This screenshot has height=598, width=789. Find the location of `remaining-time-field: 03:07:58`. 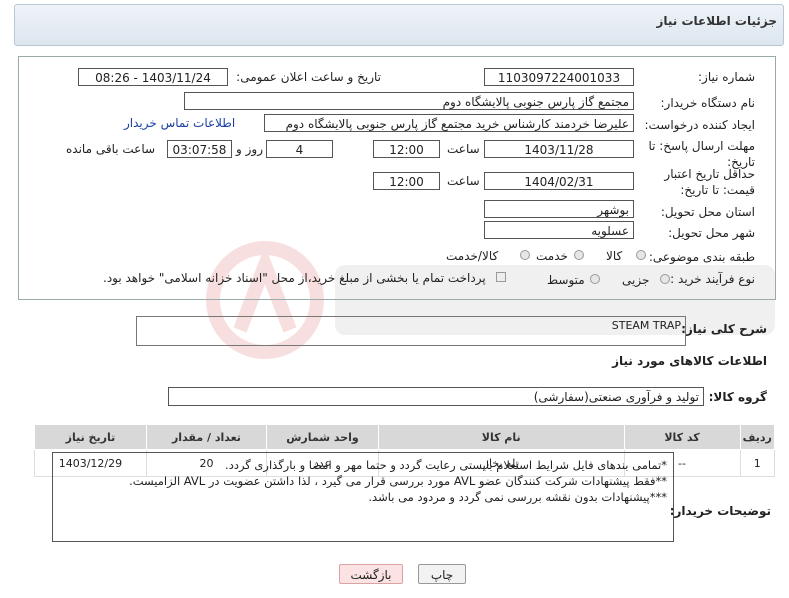

remaining-time-field: 03:07:58 is located at coordinates (199, 149).